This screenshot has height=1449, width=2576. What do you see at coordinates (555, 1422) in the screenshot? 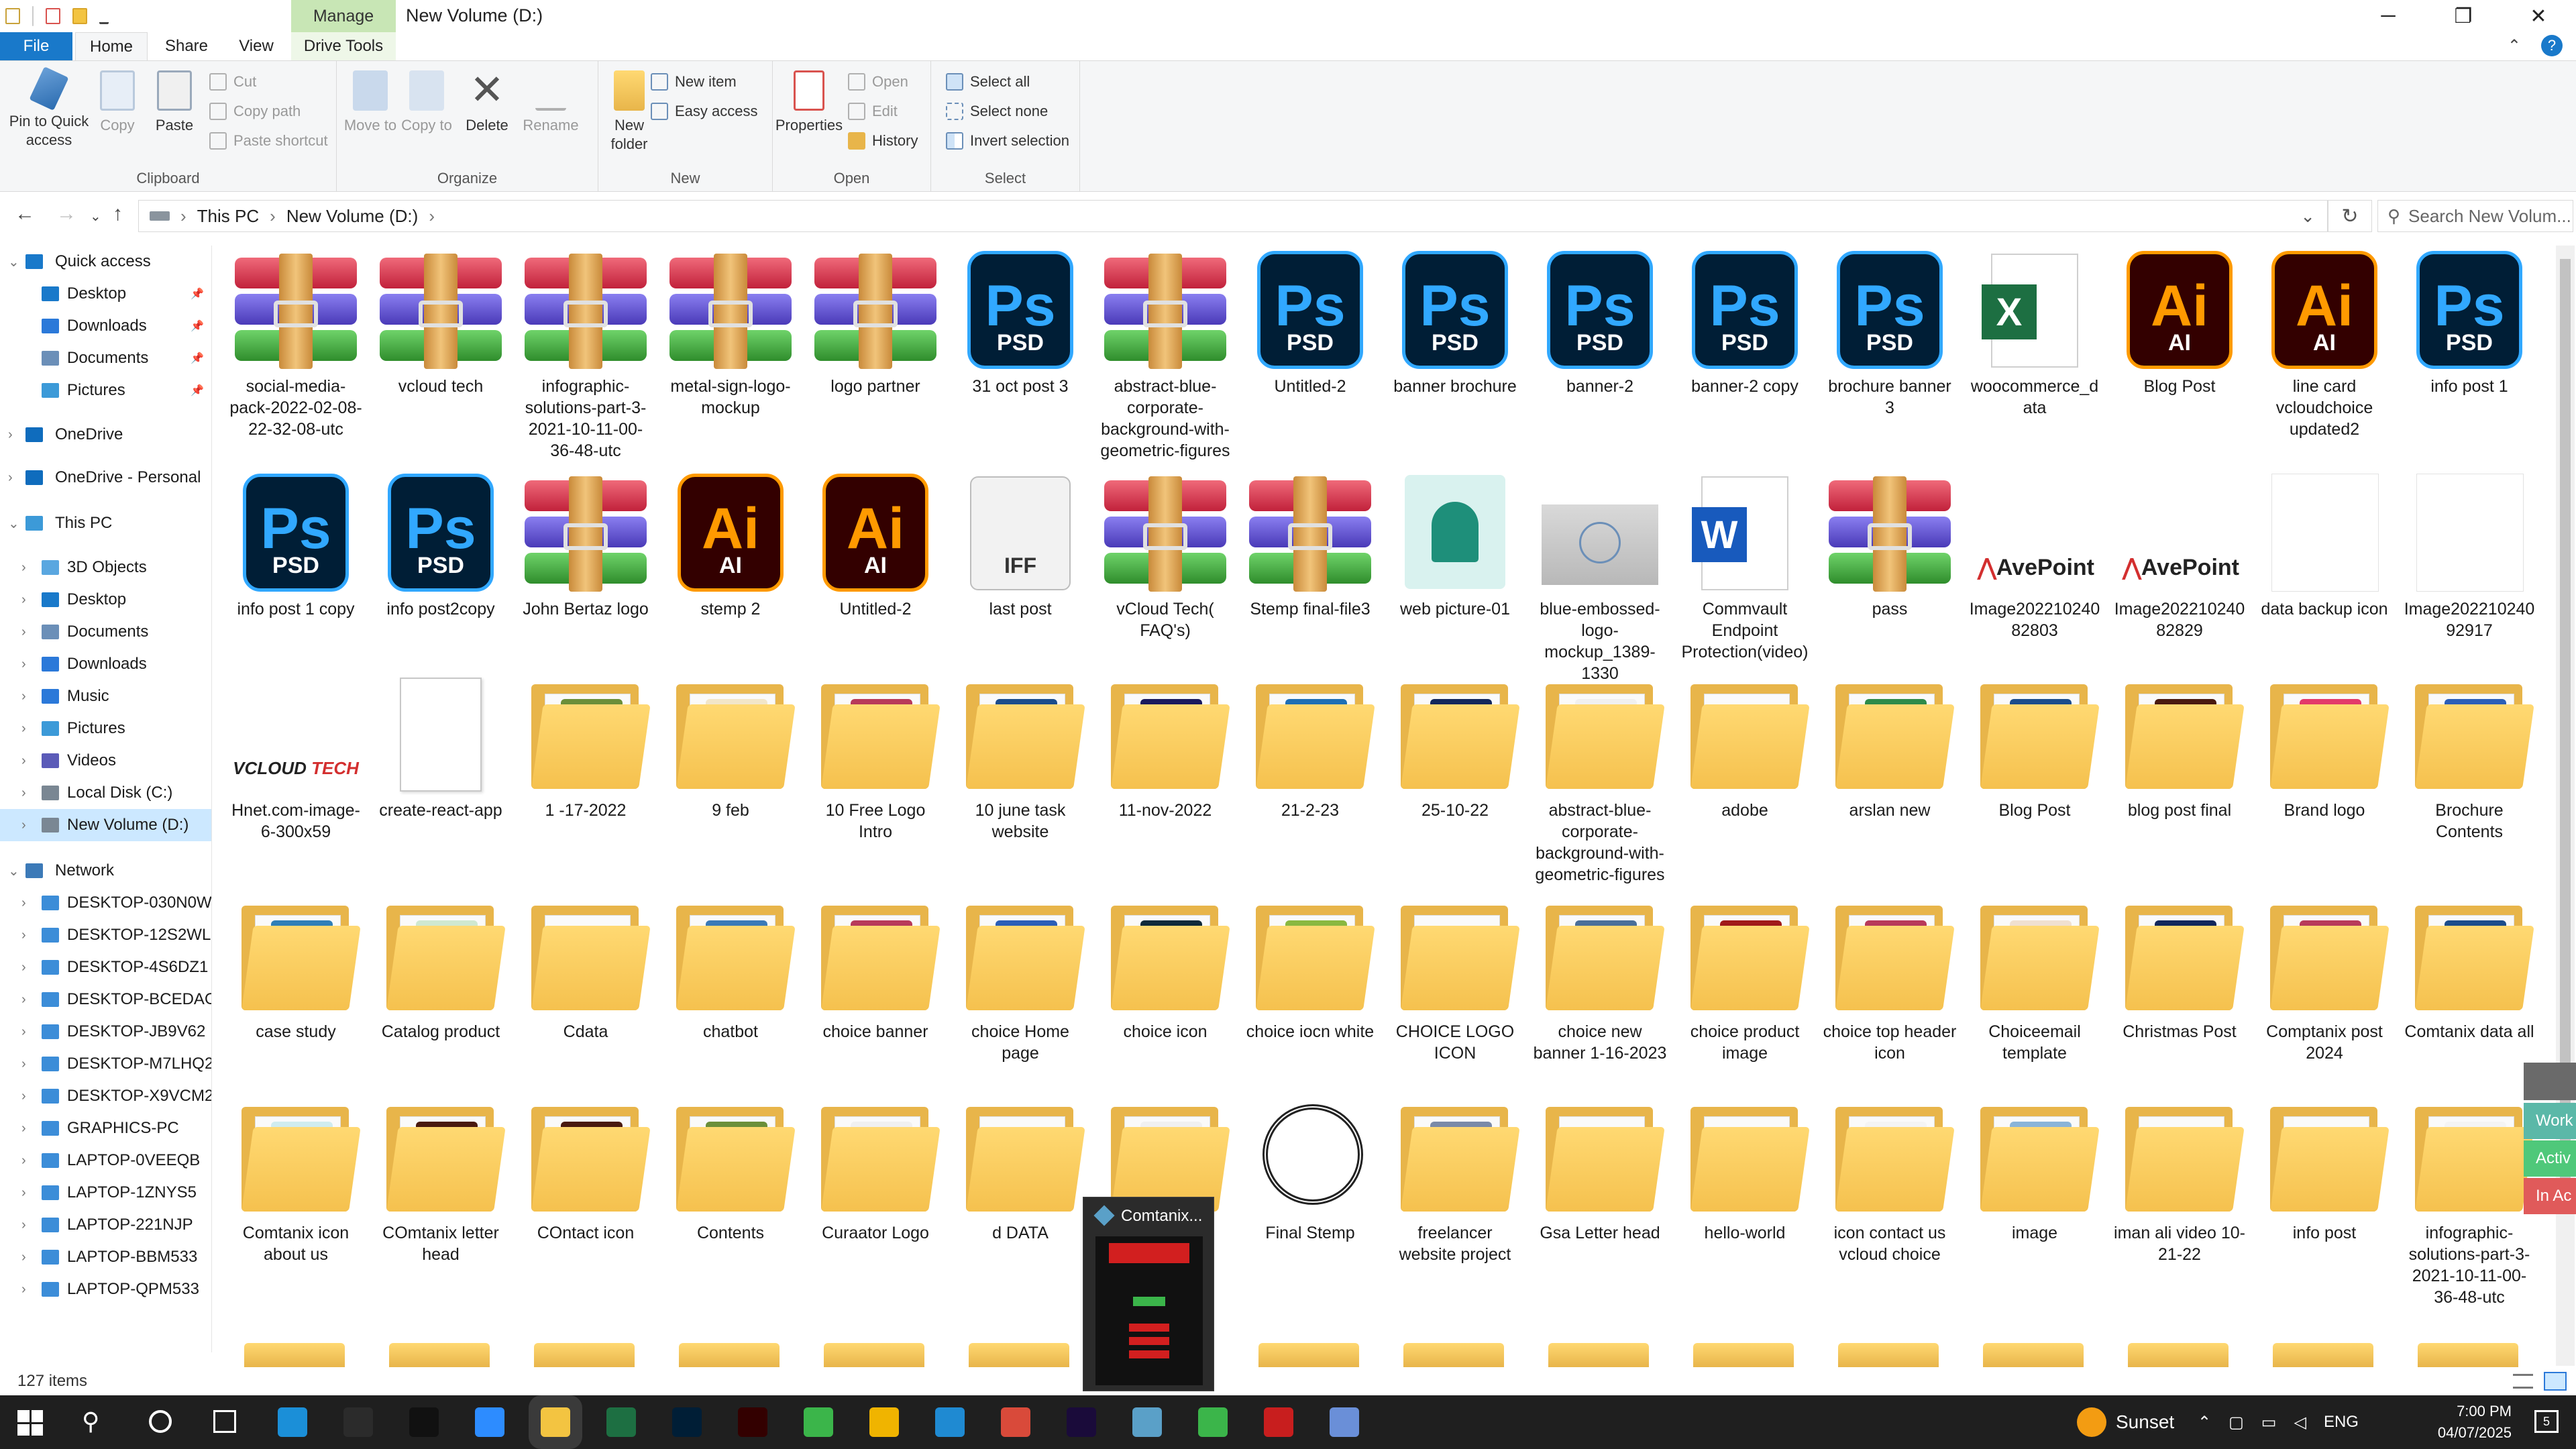
I see `file-explorer-icon` at bounding box center [555, 1422].